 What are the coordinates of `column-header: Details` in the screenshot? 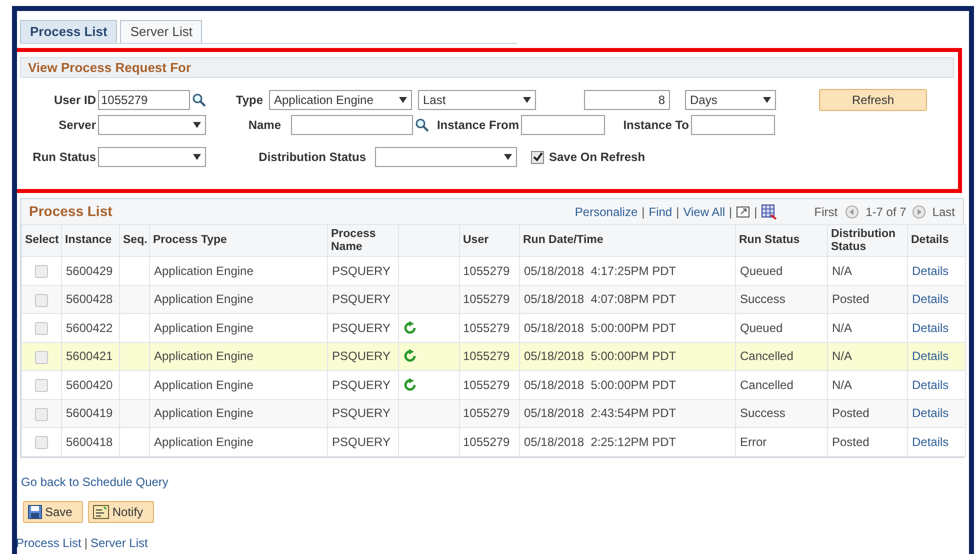 It's located at (930, 240).